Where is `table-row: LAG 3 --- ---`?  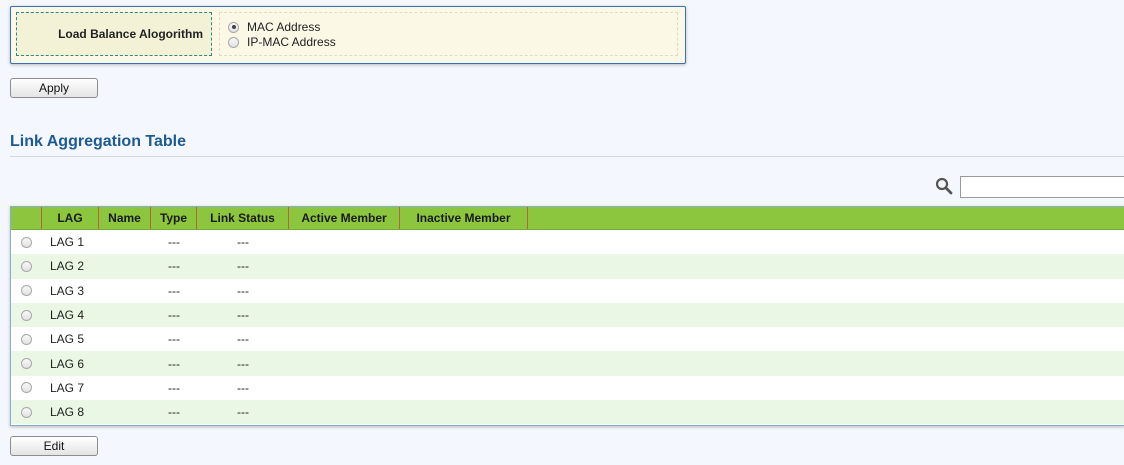
table-row: LAG 3 --- --- is located at coordinates (567, 291).